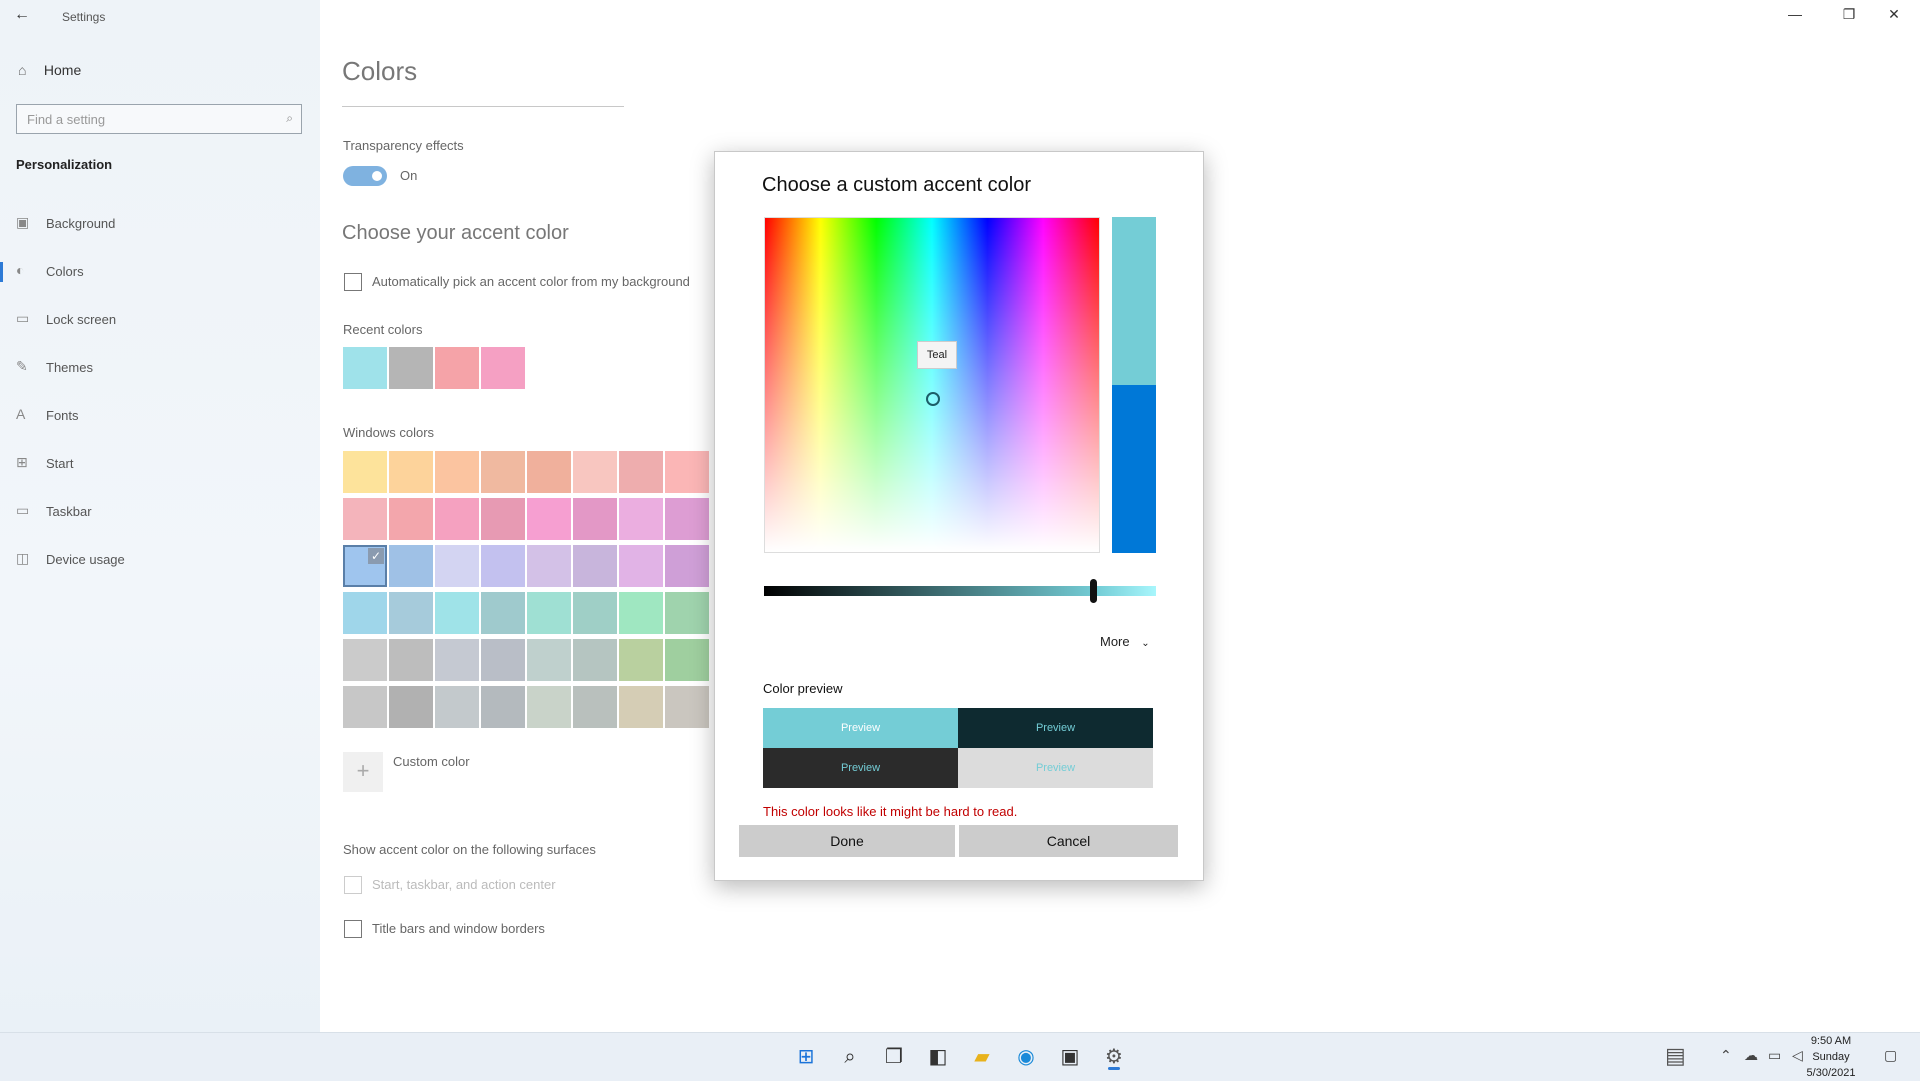  I want to click on task-view-icon: ❐, so click(894, 1057).